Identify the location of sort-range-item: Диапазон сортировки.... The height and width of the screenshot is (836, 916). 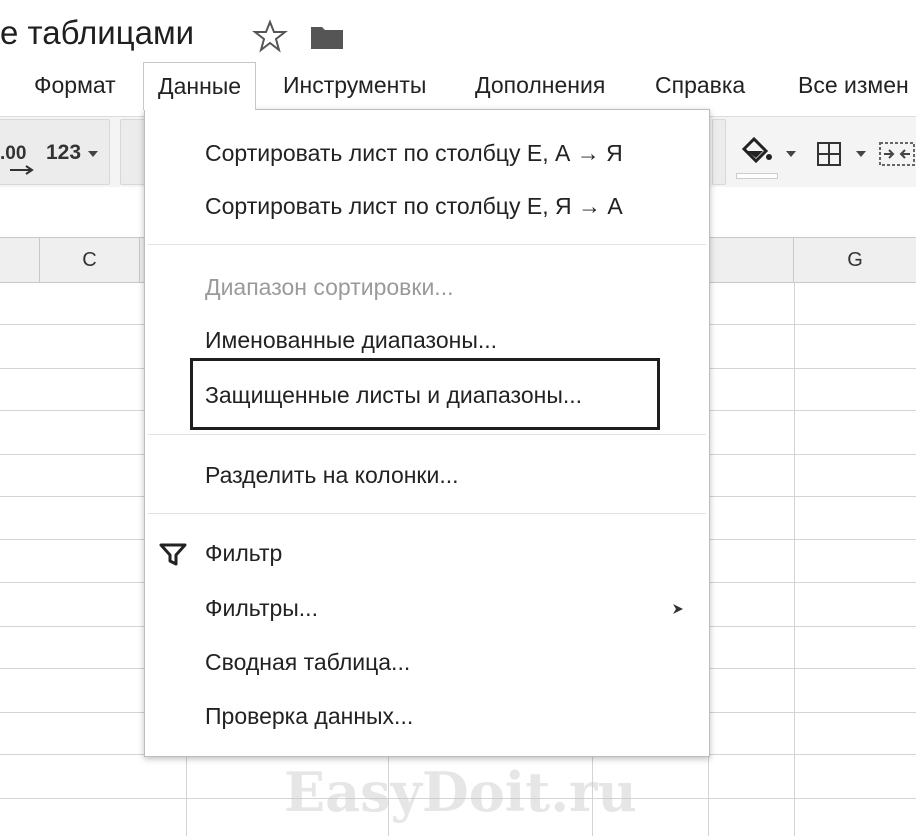
(329, 287).